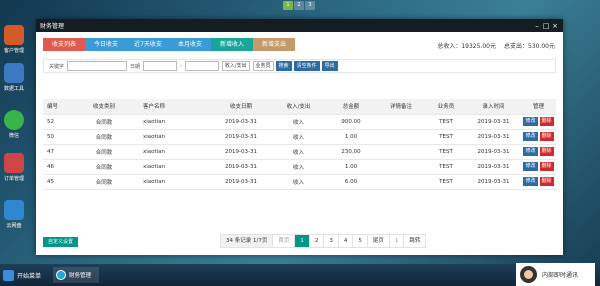 The image size is (600, 286). Describe the element at coordinates (148, 44) in the screenshot. I see `tab-last-7-days: 近7天收支` at that location.